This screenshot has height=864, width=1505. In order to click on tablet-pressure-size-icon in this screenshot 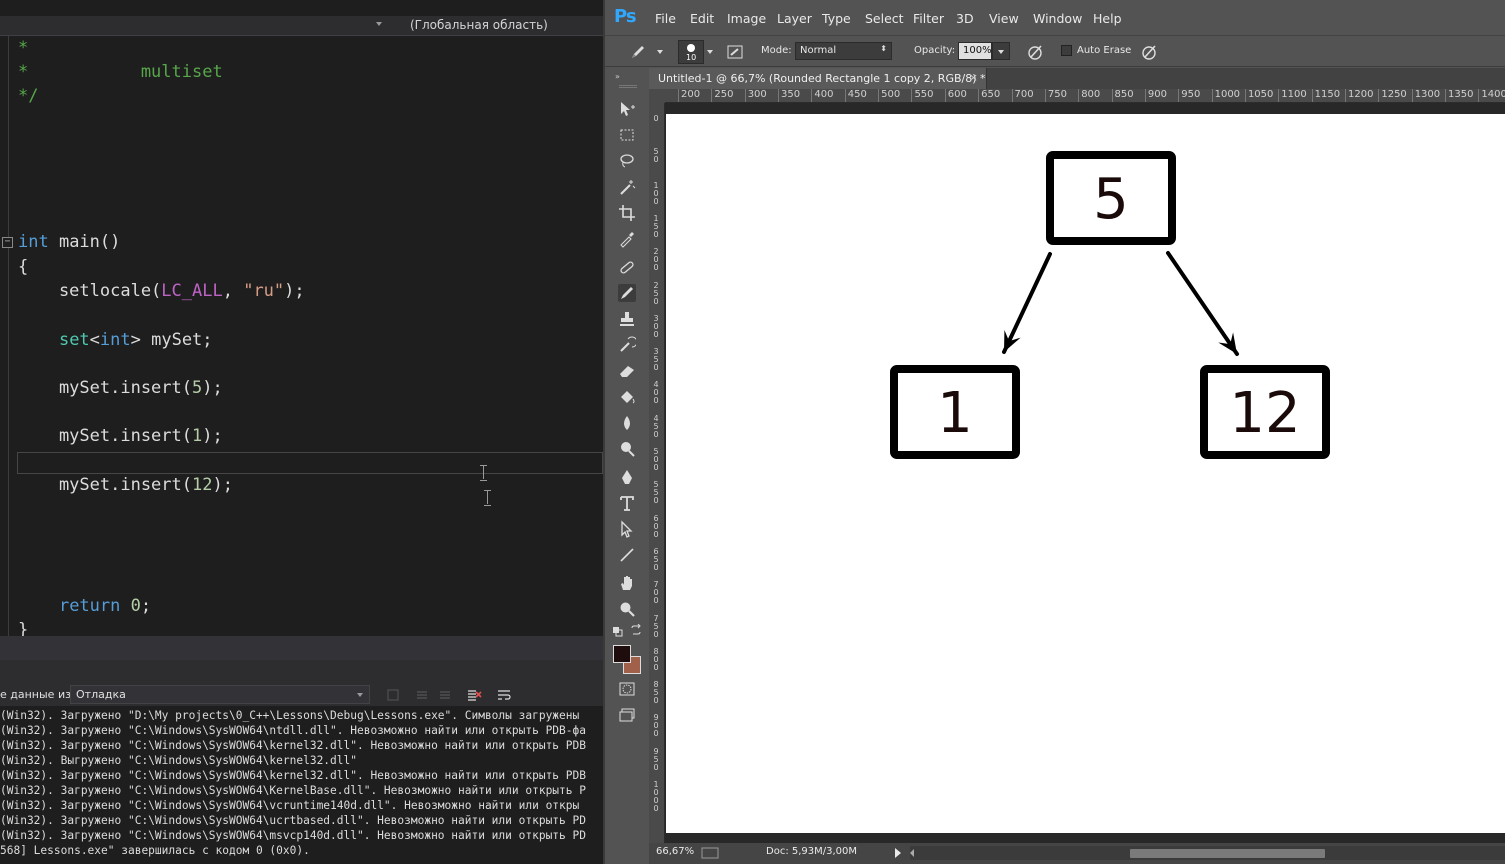, I will do `click(1149, 52)`.